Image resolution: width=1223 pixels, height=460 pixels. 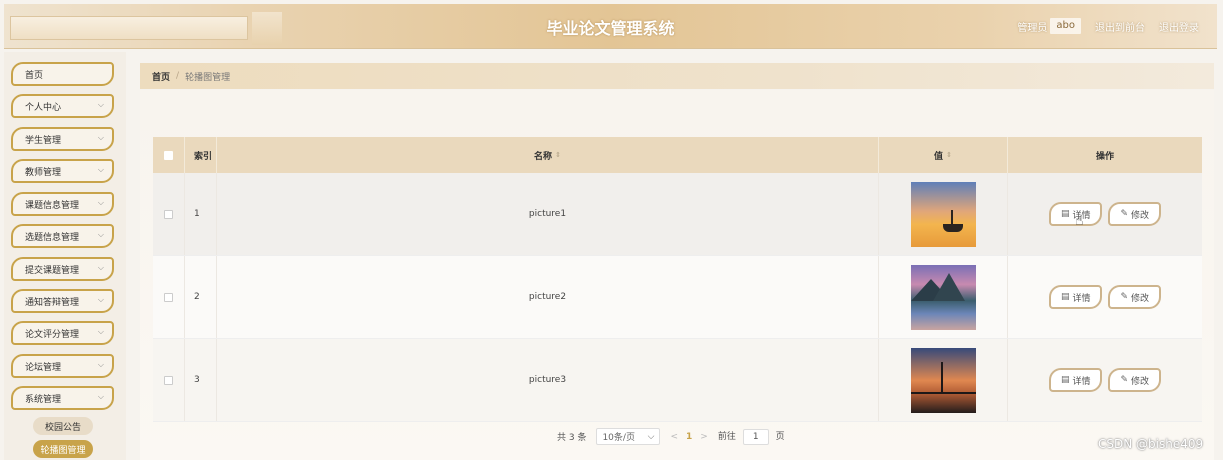 I want to click on sidebar-item-thesis-grading-management: 论文评分管理 ⌵, so click(x=62, y=333).